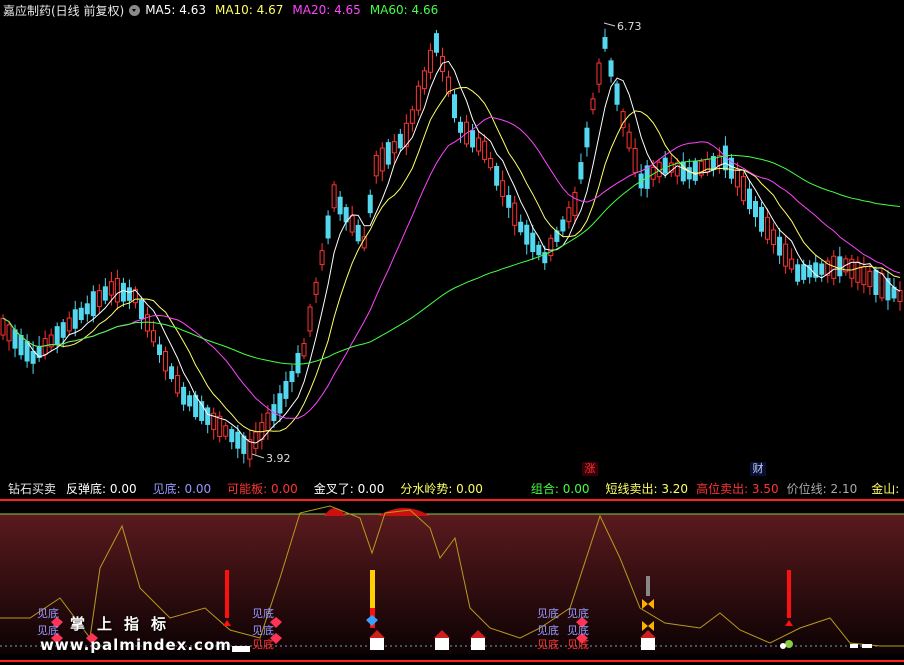 This screenshot has height=665, width=904. What do you see at coordinates (262, 488) in the screenshot?
I see `ind-item-kenengban: 可能板: 0.00` at bounding box center [262, 488].